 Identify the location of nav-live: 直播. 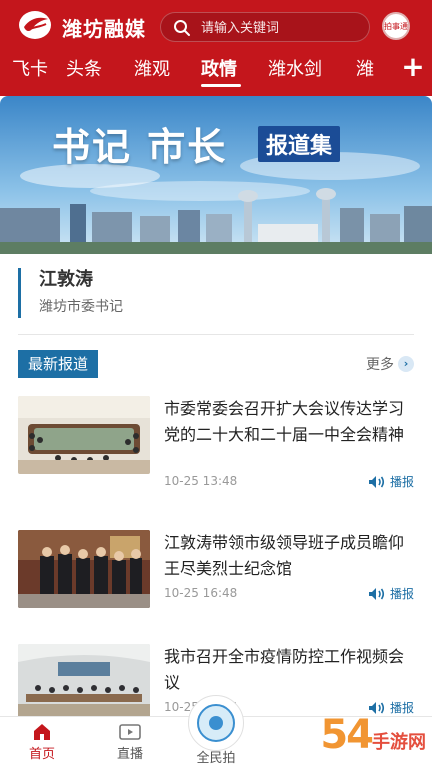
(130, 742).